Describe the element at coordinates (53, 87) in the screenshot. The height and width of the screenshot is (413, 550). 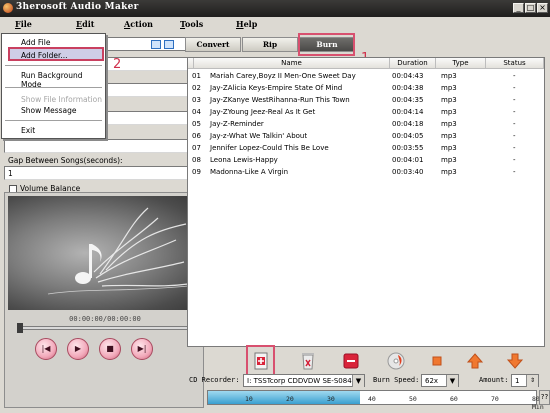
I see `menu-separator` at that location.